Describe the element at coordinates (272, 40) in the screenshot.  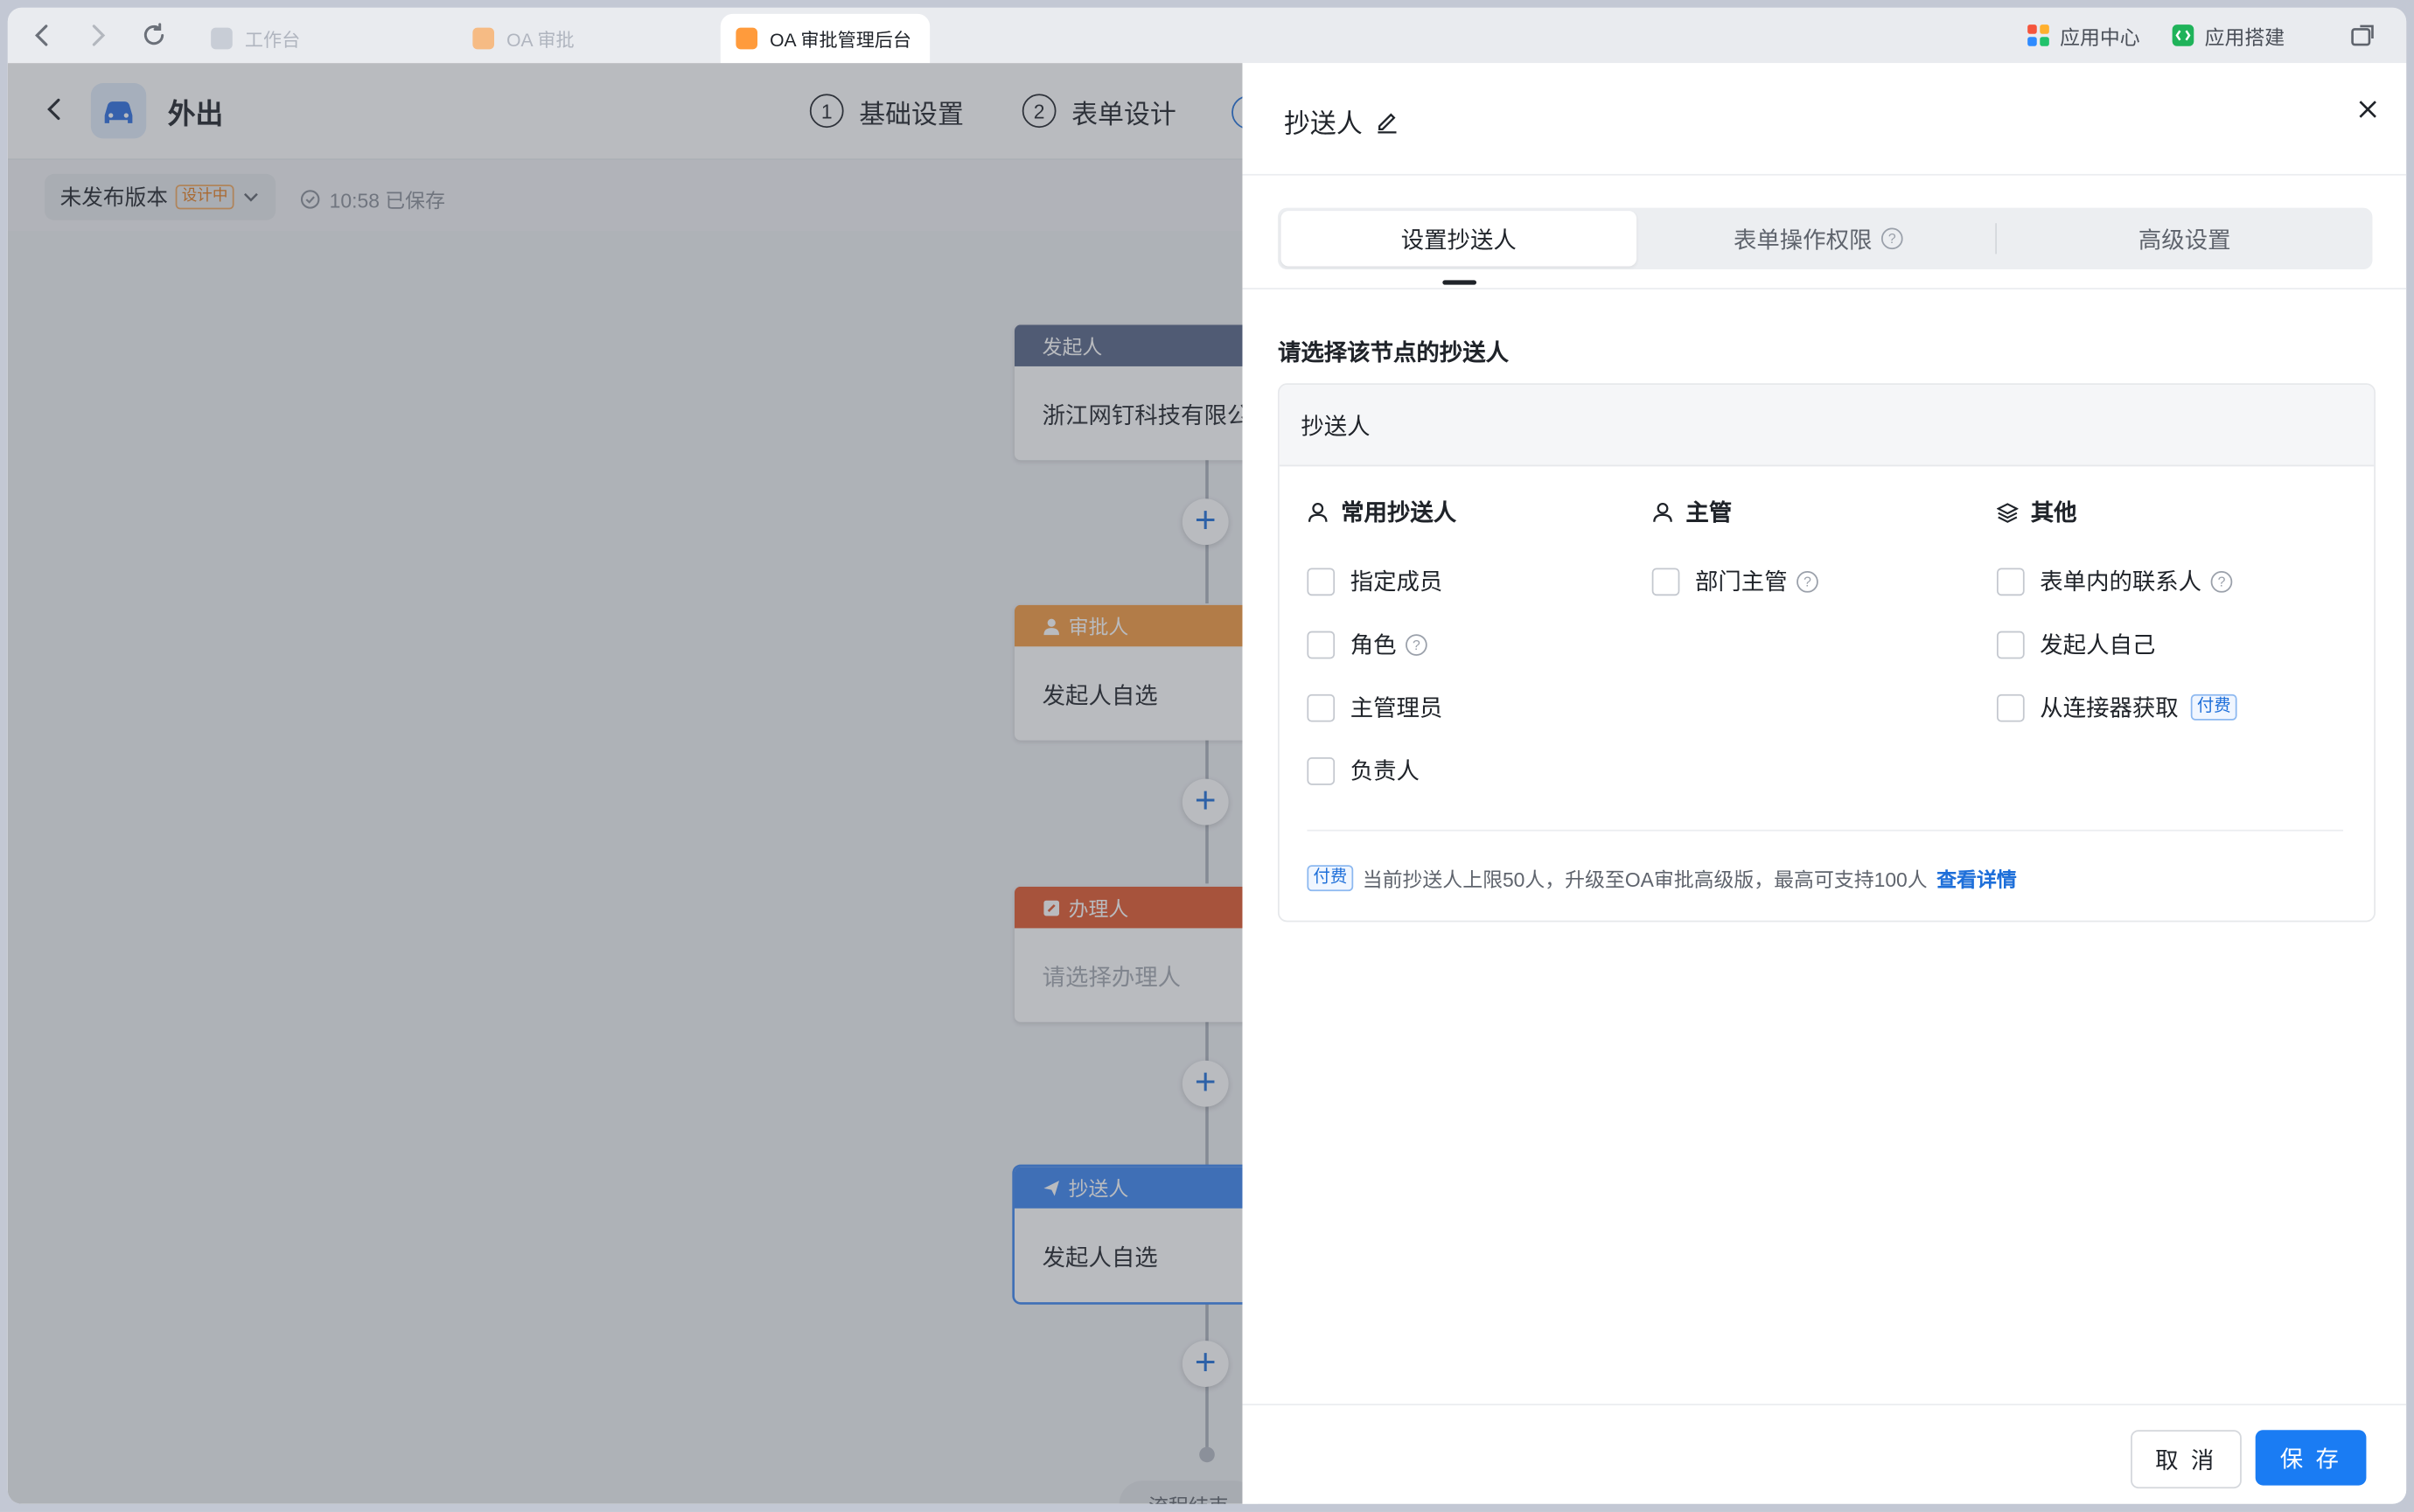
I see `tab-label: 工作台` at that location.